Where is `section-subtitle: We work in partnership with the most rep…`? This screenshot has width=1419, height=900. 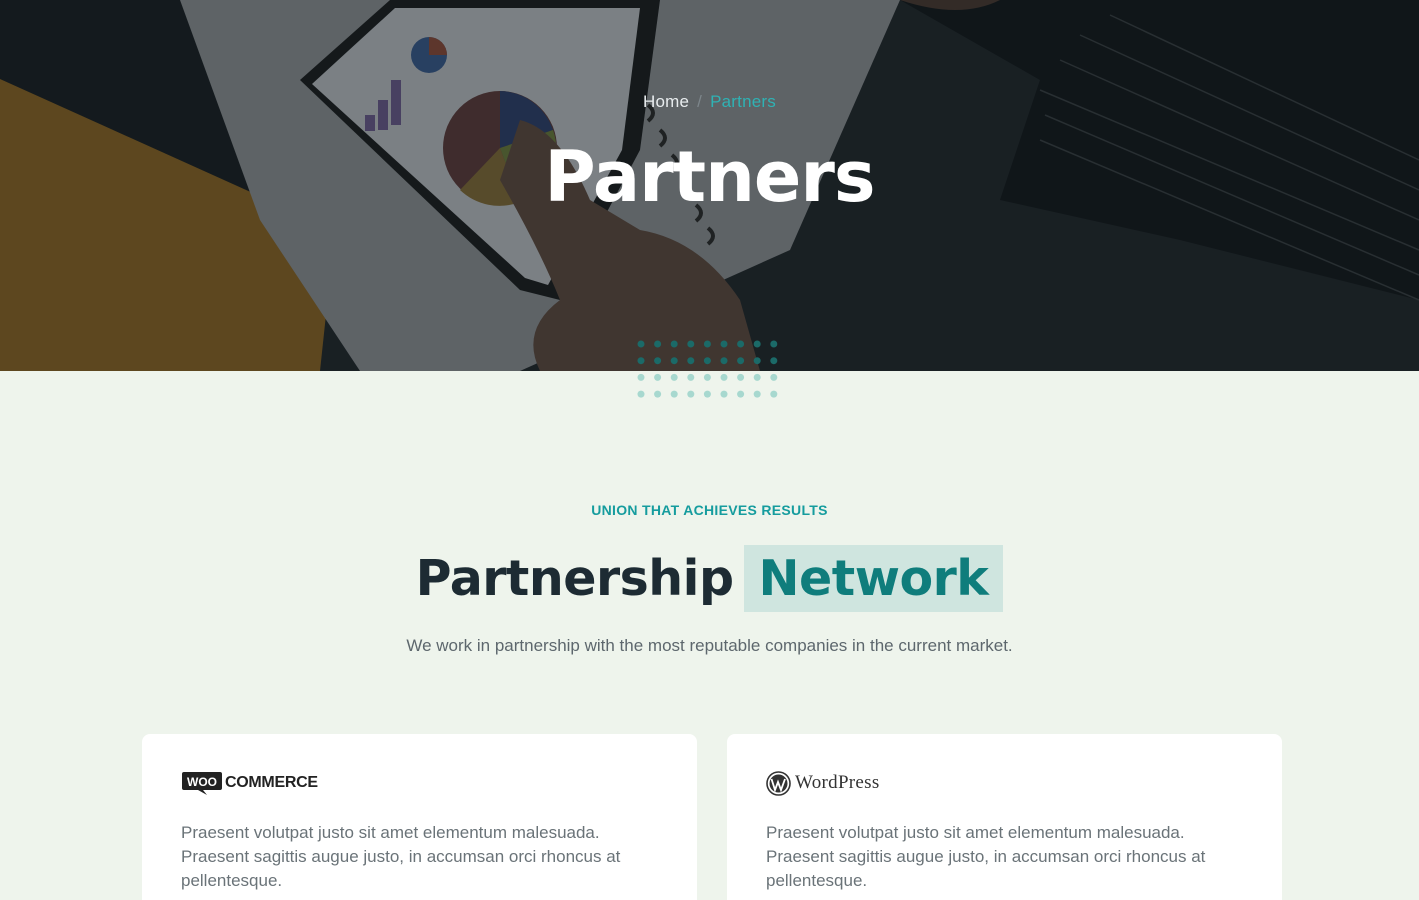
section-subtitle: We work in partnership with the most rep… is located at coordinates (709, 645).